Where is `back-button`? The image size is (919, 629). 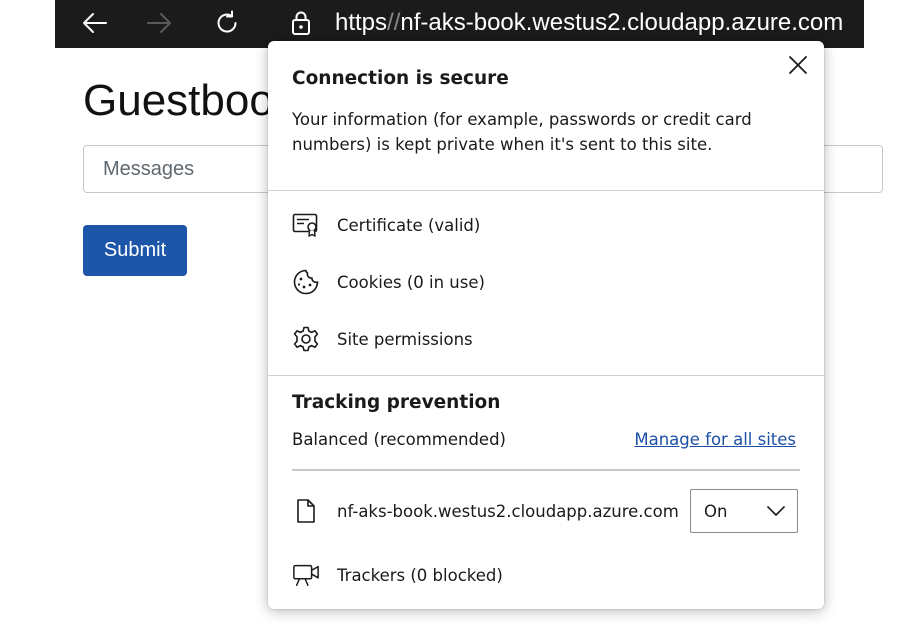 back-button is located at coordinates (95, 23).